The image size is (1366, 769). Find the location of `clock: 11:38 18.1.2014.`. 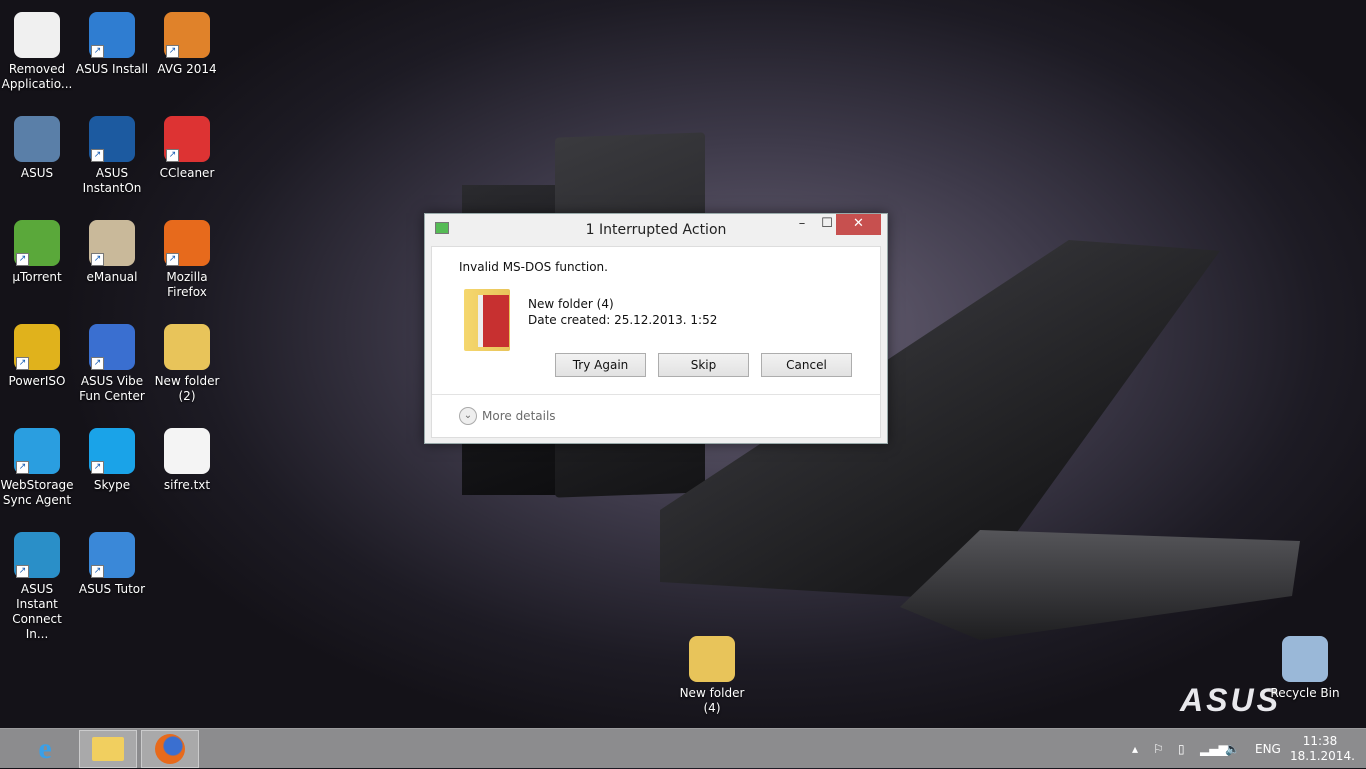

clock: 11:38 18.1.2014. is located at coordinates (1322, 749).